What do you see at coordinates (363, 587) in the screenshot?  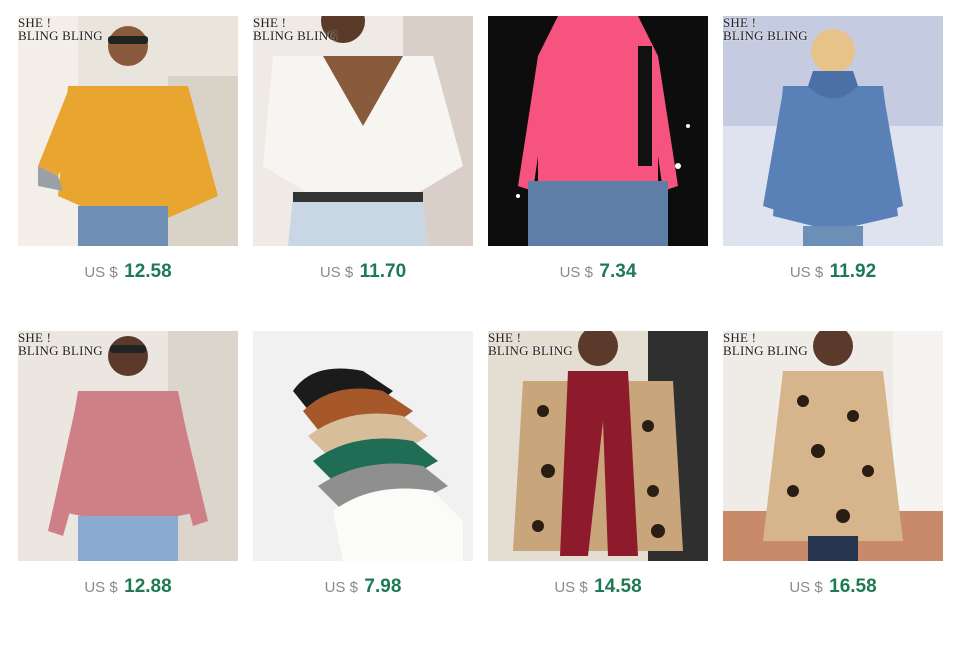 I see `product-price: US $ 7.98` at bounding box center [363, 587].